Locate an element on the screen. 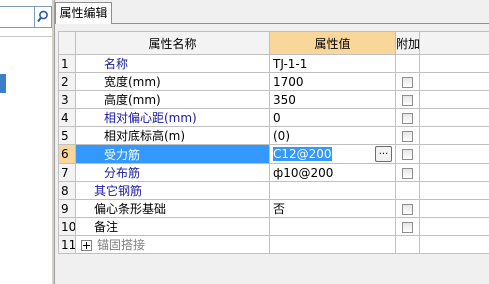  property-name: 高度(mm) is located at coordinates (172, 99).